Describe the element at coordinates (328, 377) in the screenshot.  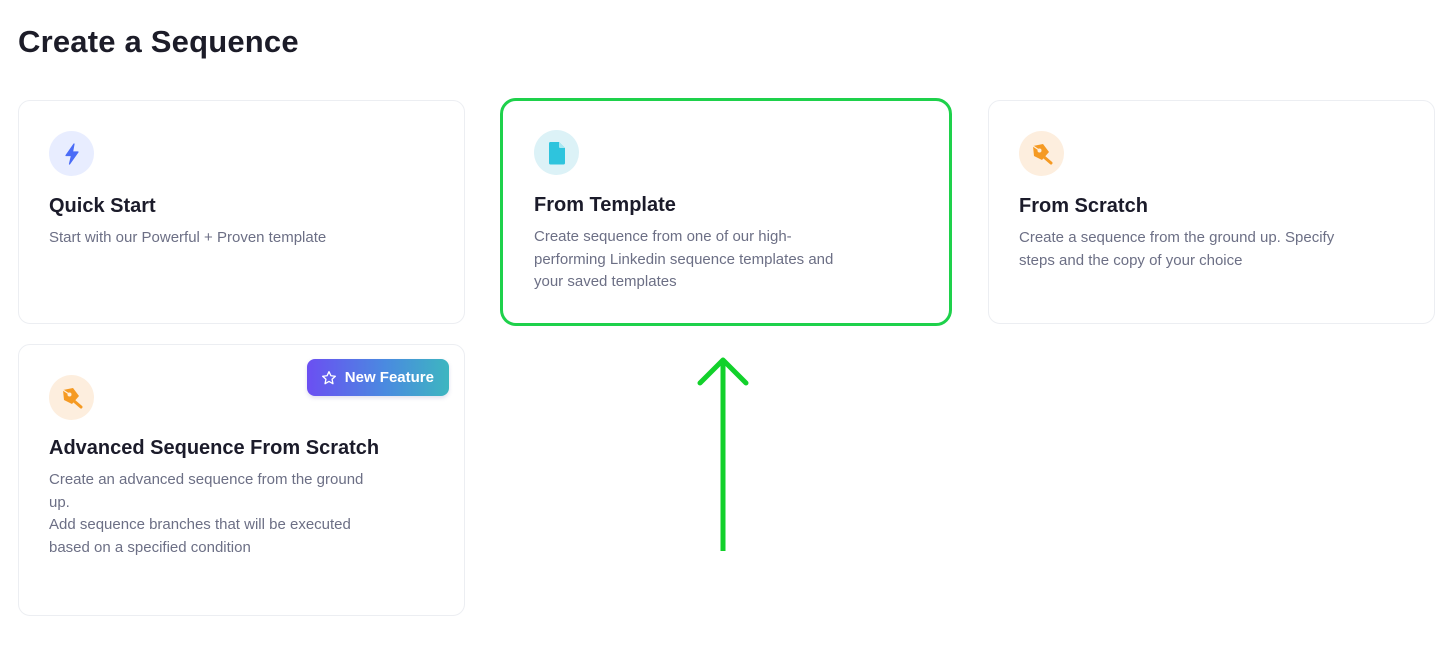
I see `star-icon` at that location.